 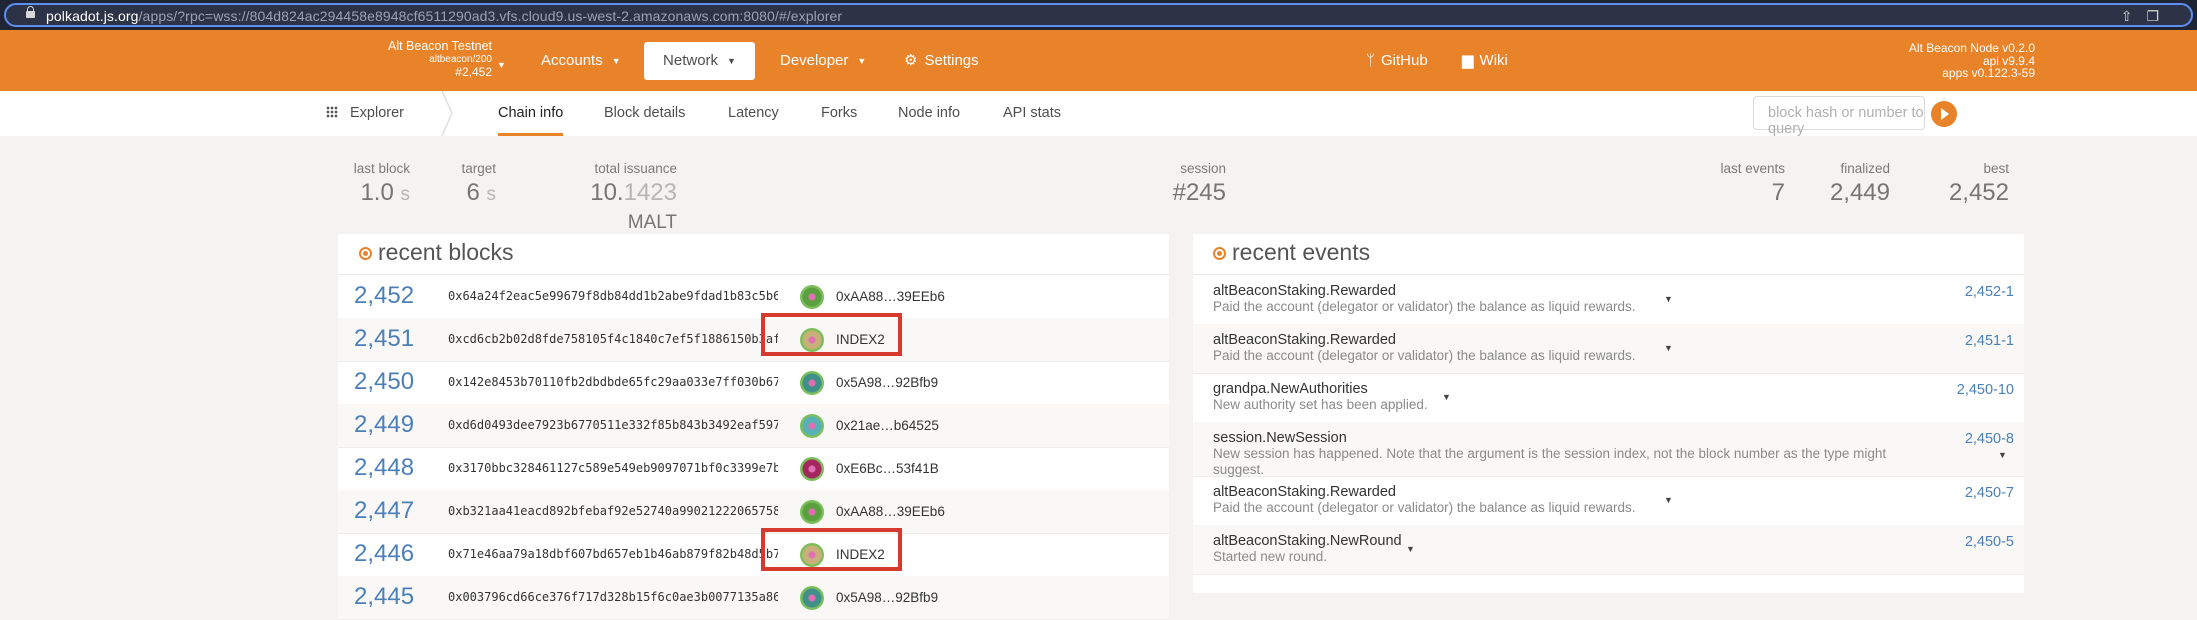 I want to click on block-number: 2,450, so click(x=384, y=382).